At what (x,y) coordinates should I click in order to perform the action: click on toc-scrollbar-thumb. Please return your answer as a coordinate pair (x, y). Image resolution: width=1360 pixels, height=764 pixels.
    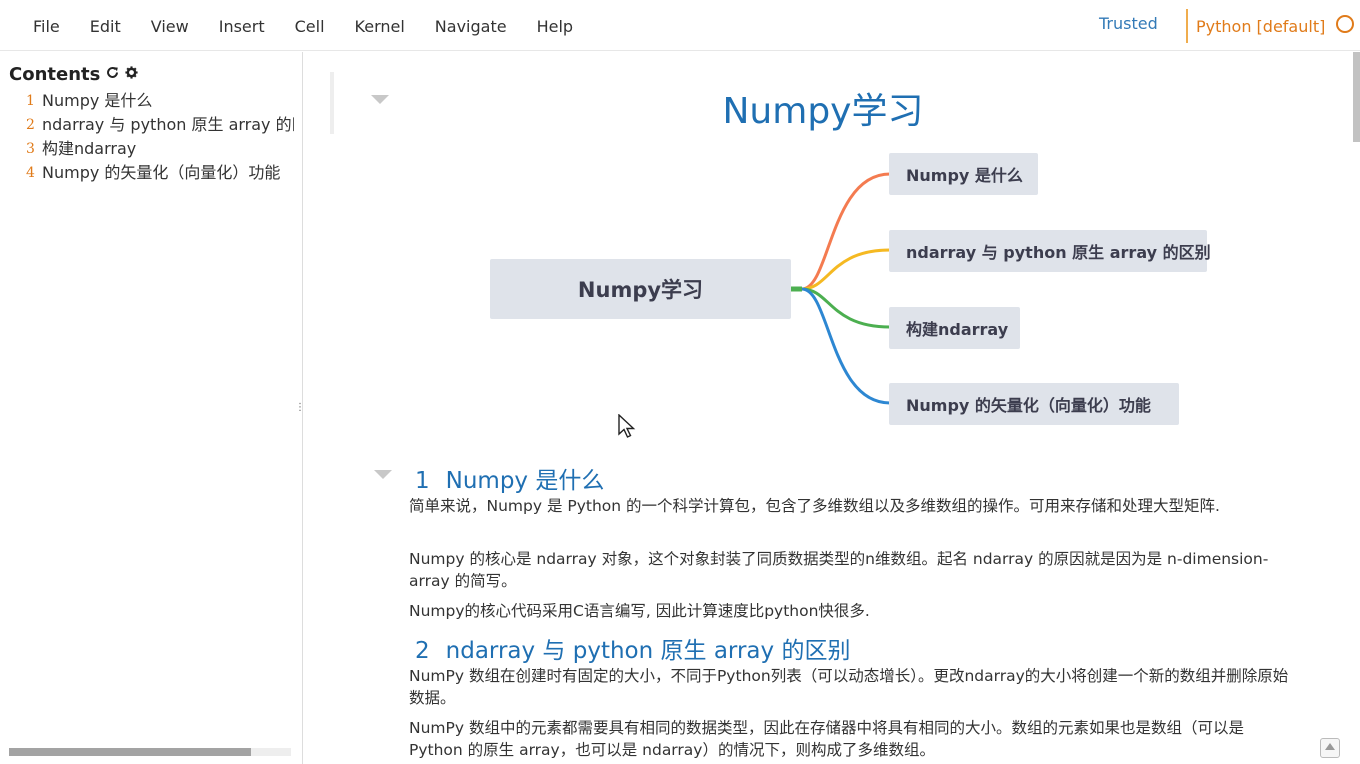
    Looking at the image, I should click on (130, 752).